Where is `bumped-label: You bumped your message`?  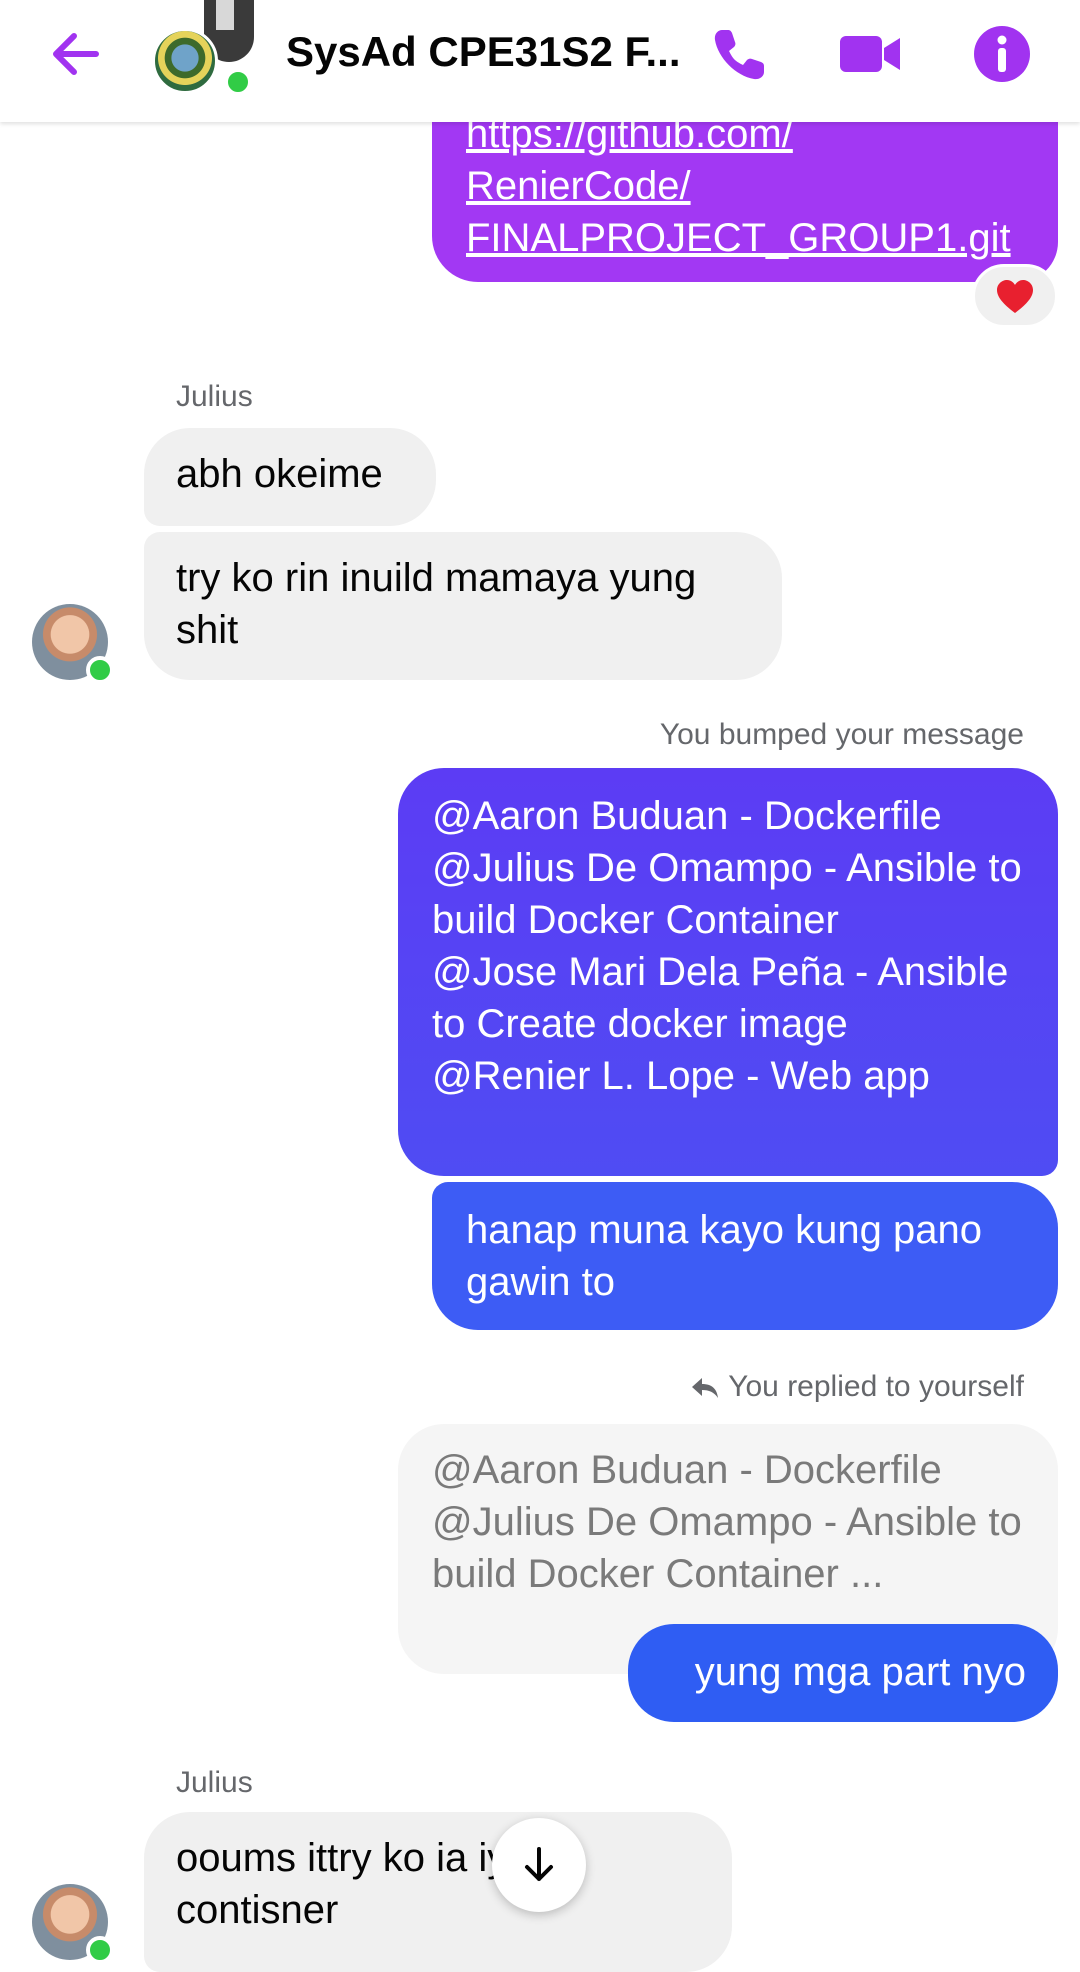 bumped-label: You bumped your message is located at coordinates (841, 734).